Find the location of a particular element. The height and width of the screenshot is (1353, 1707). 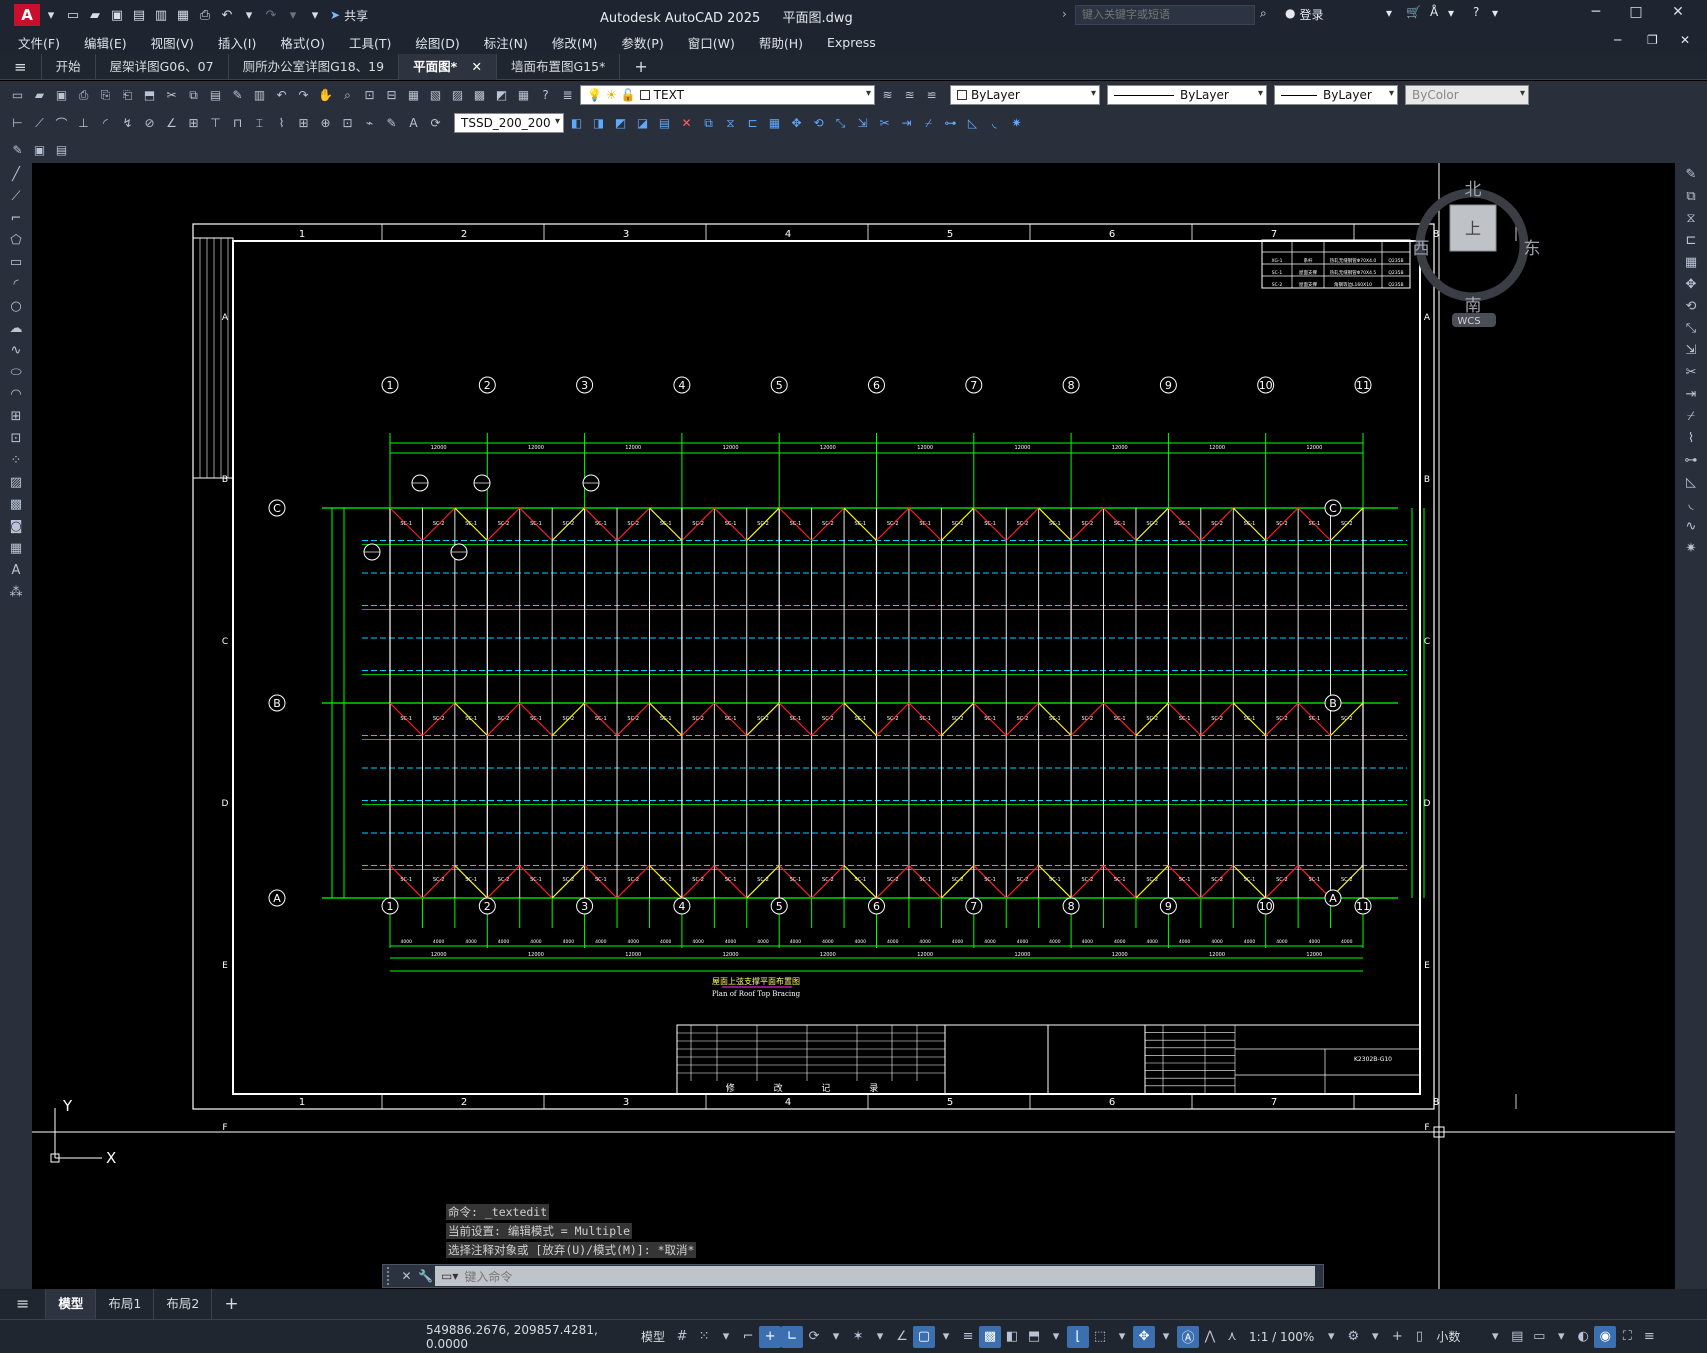

open-folder-icon: ▰ is located at coordinates (95, 15).